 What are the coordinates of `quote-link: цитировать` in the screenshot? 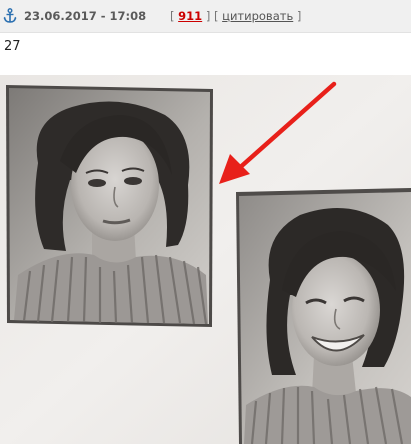 It's located at (257, 16).